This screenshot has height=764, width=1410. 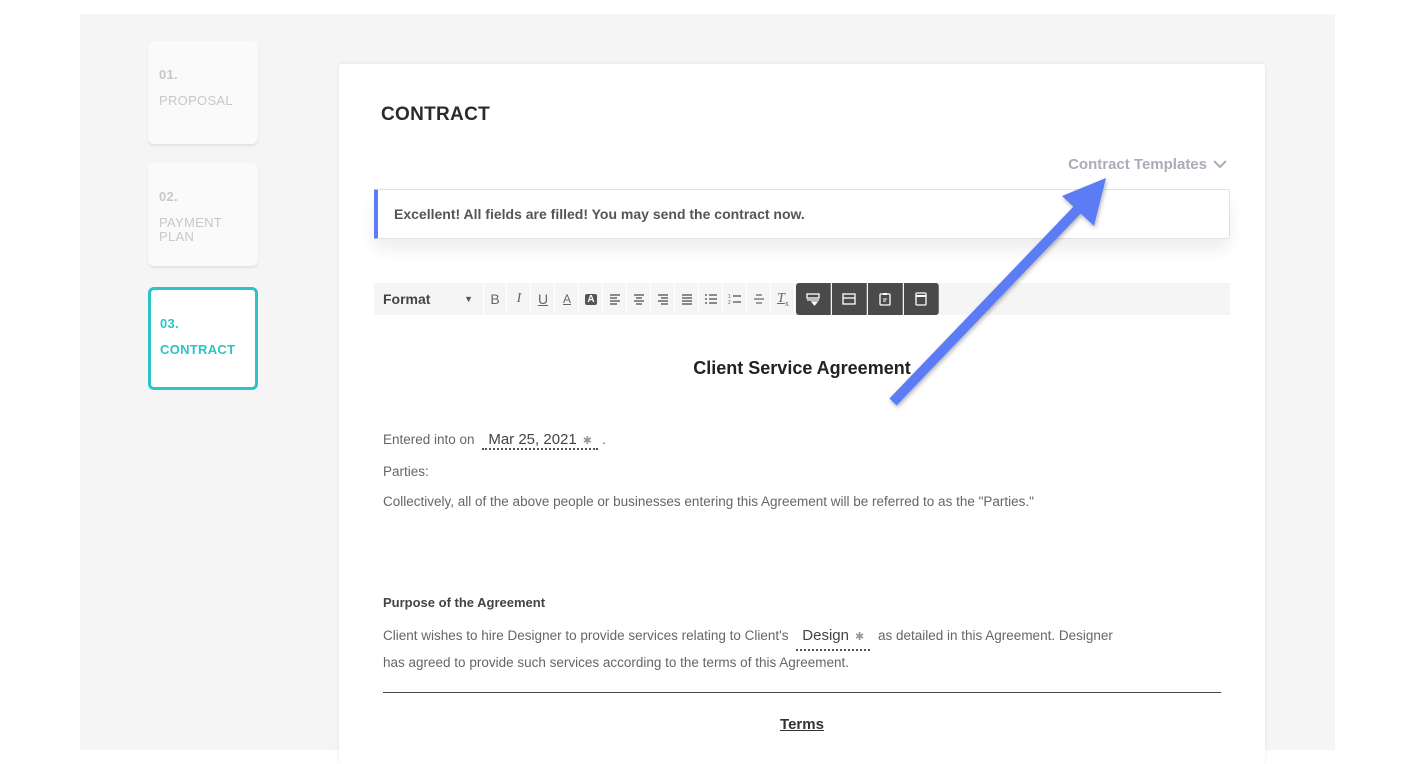 What do you see at coordinates (464, 602) in the screenshot?
I see `purpose-heading: Purpose of the Agreement` at bounding box center [464, 602].